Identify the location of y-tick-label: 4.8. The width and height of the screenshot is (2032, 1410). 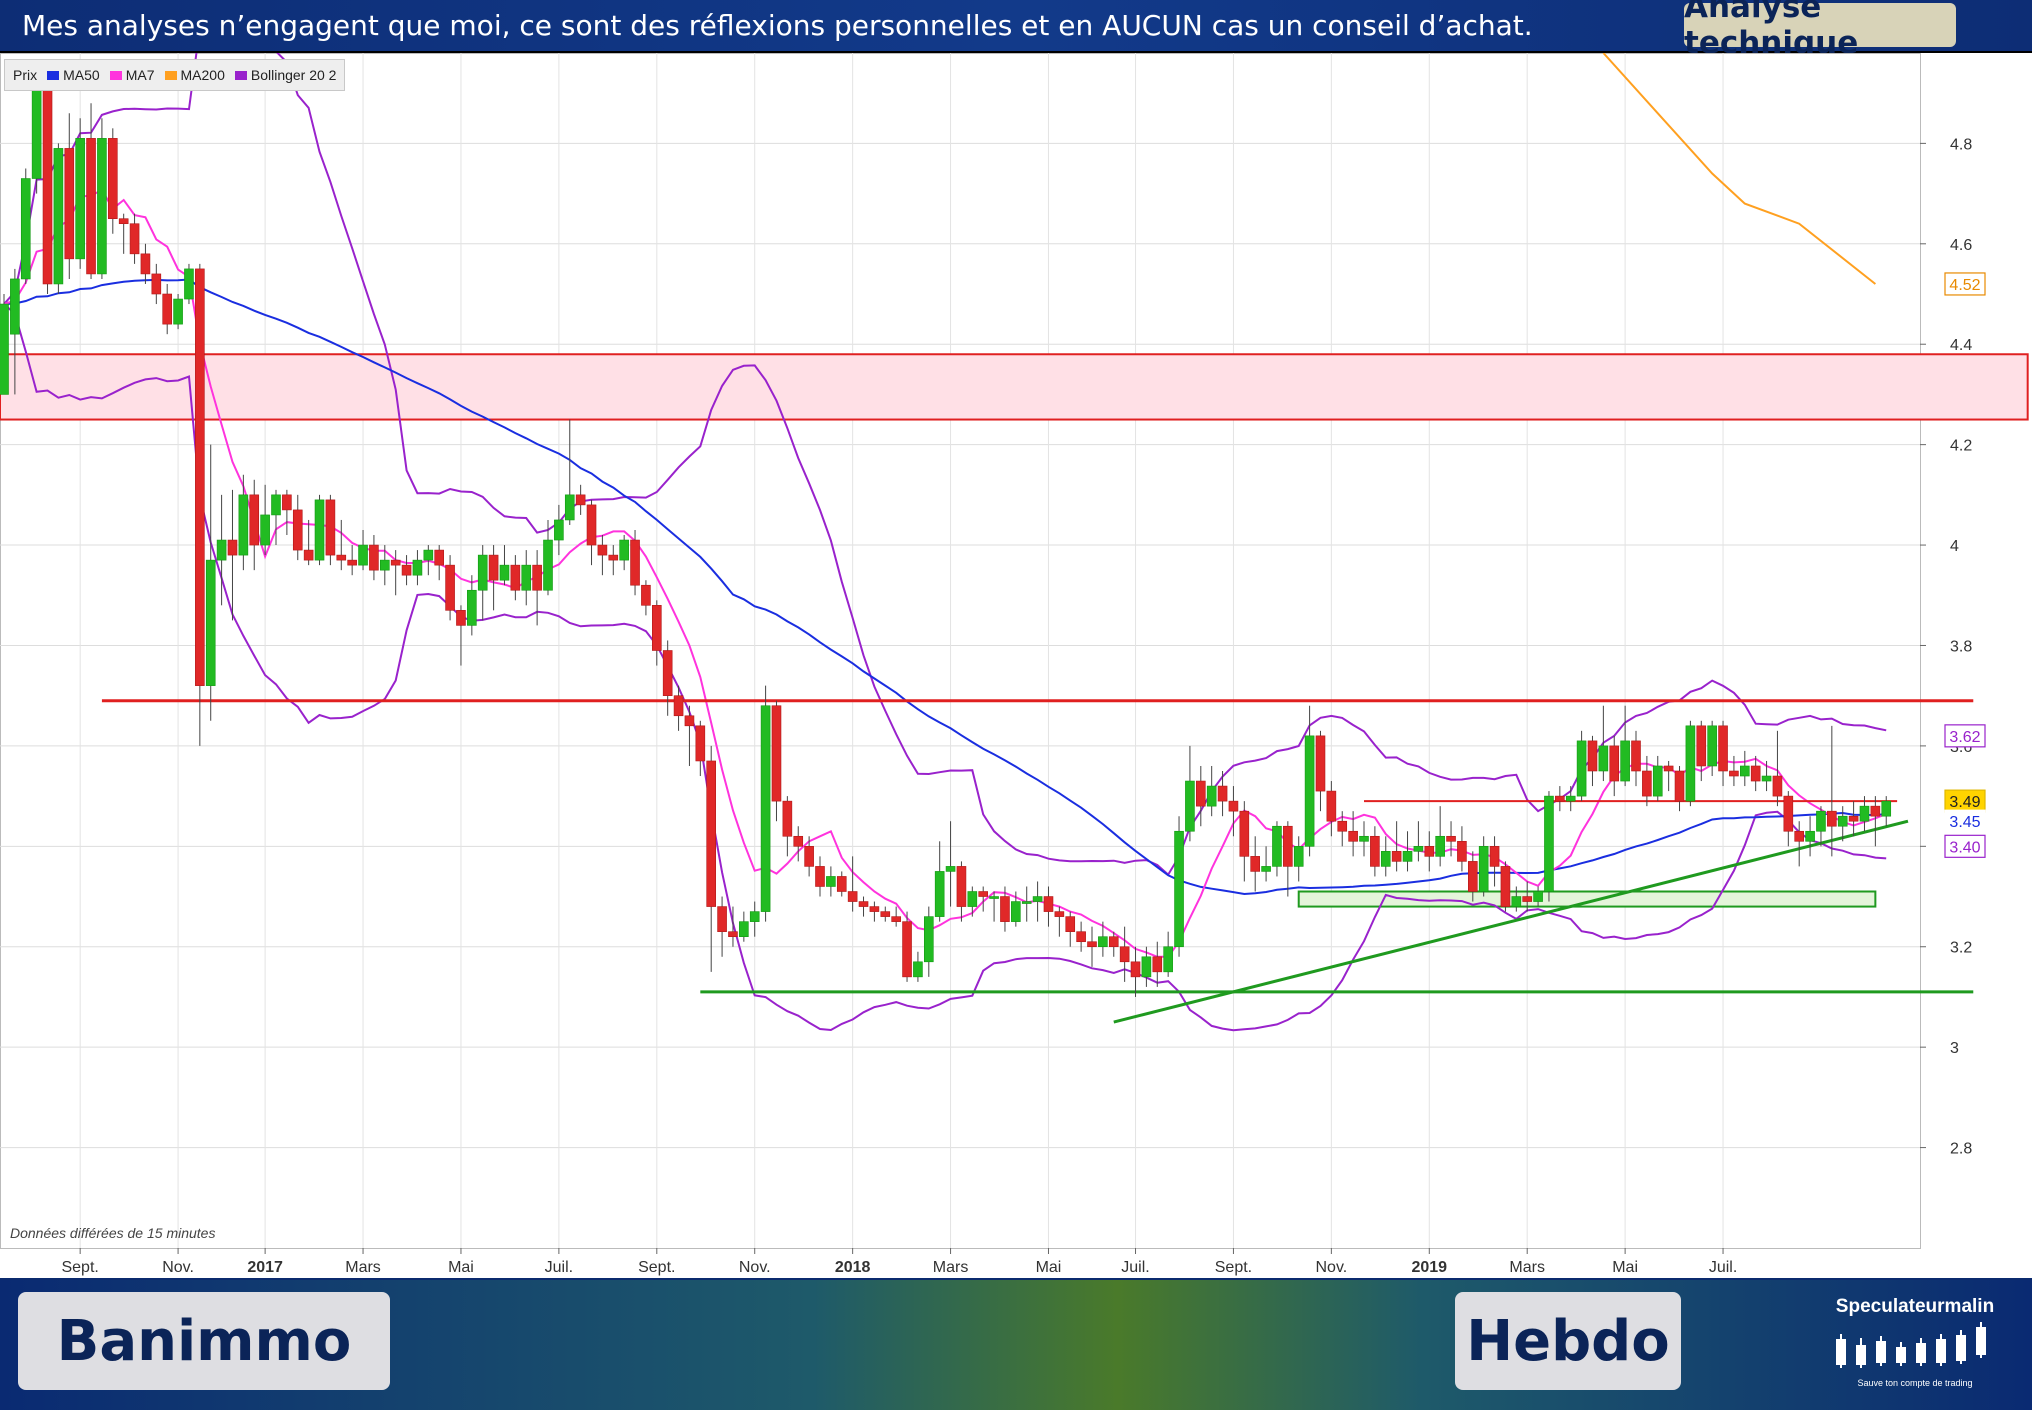
(1961, 144).